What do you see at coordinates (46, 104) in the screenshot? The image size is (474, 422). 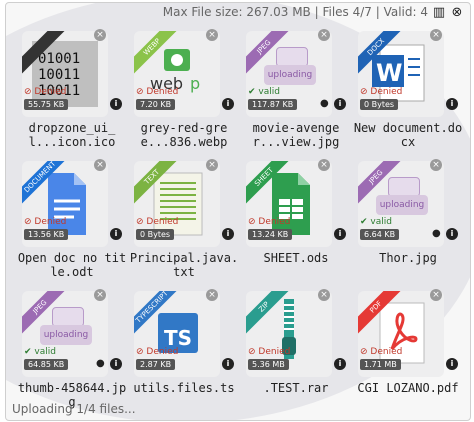 I see `file-size: 55.75 KB` at bounding box center [46, 104].